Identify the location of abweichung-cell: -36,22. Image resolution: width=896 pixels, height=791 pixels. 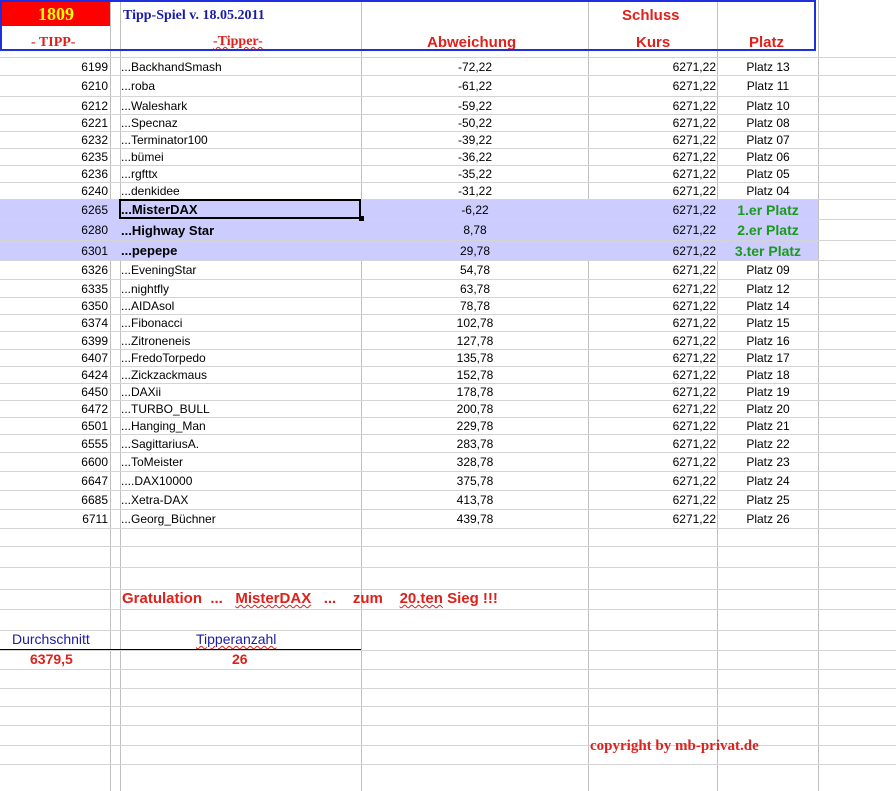
(475, 157).